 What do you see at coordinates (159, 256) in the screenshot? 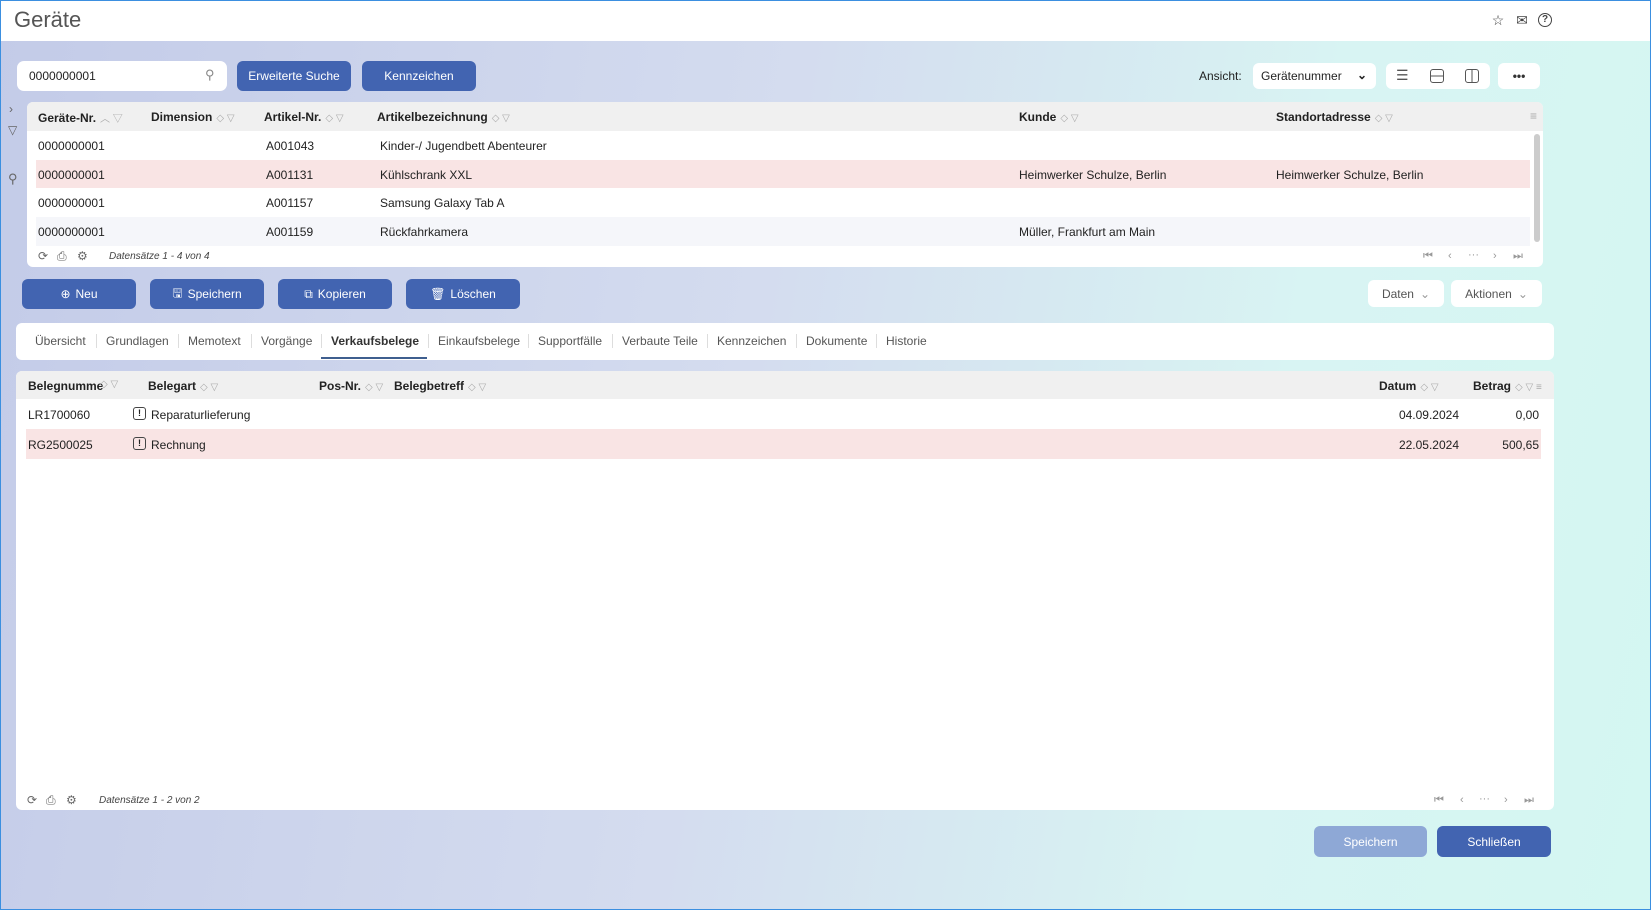
I see `record-count: Datensätze 1 - 4 von 4` at bounding box center [159, 256].